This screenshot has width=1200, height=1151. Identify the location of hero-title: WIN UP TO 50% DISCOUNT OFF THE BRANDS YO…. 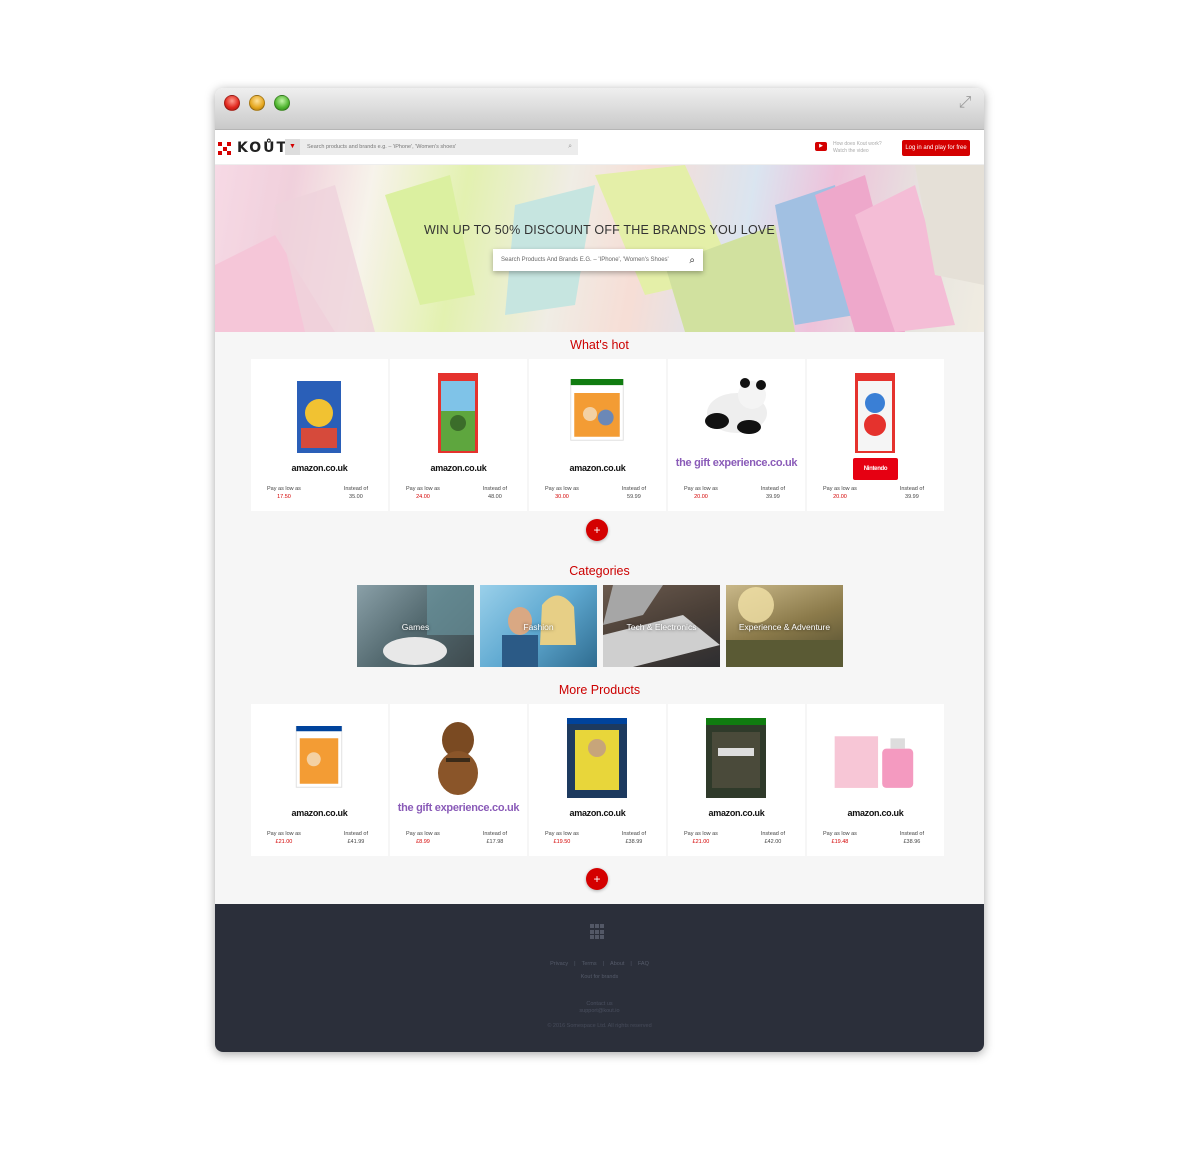
(599, 230).